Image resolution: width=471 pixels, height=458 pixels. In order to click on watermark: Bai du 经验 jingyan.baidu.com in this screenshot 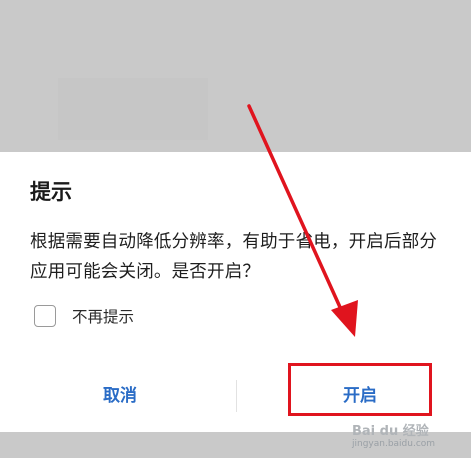, I will do `click(393, 434)`.